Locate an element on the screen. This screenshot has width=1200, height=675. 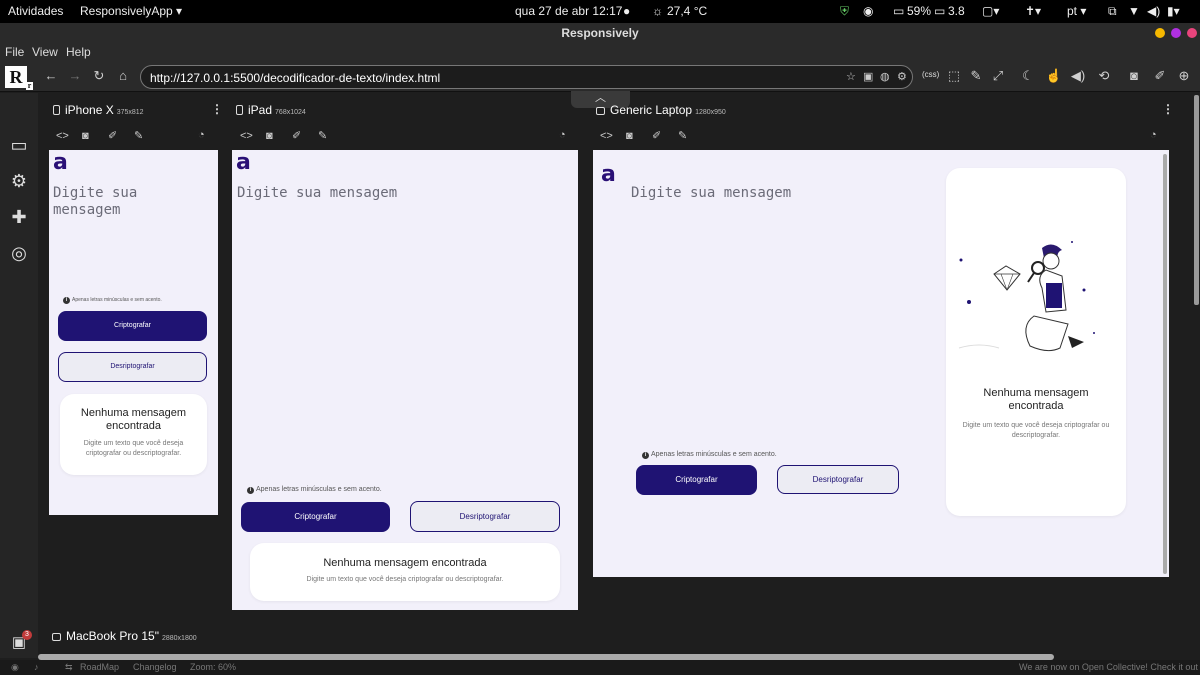
search-illustration is located at coordinates (1026, 296).